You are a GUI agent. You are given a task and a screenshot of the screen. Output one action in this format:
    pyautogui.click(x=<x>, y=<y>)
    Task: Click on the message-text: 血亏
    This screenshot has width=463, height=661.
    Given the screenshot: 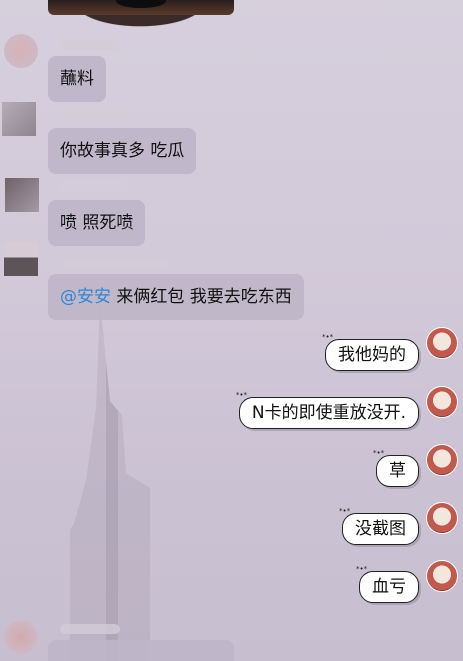 What is the action you would take?
    pyautogui.click(x=389, y=587)
    